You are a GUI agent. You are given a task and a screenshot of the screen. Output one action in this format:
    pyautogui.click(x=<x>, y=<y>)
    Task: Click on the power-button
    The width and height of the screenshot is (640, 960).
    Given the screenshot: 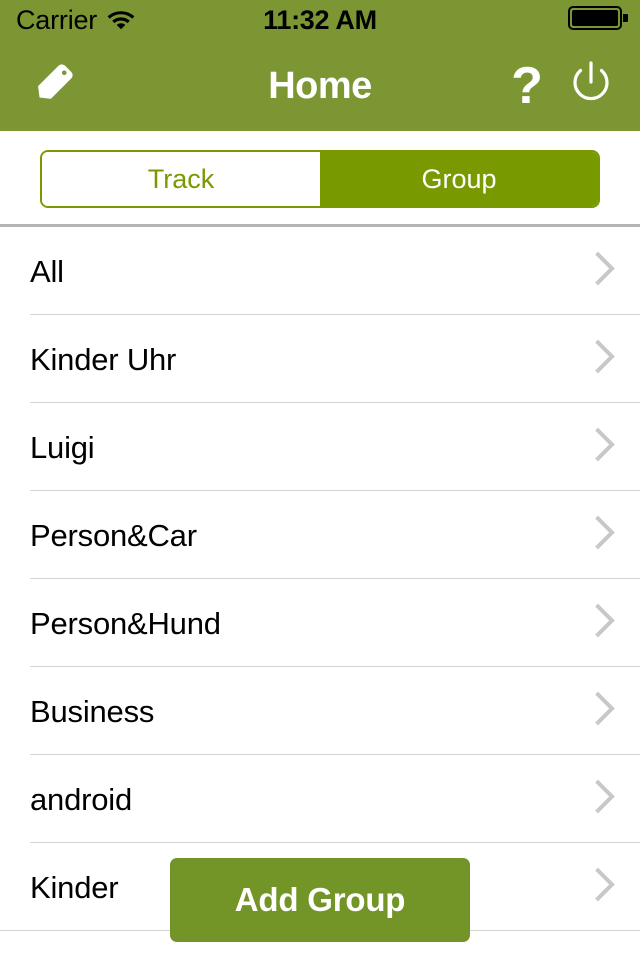 What is the action you would take?
    pyautogui.click(x=591, y=86)
    